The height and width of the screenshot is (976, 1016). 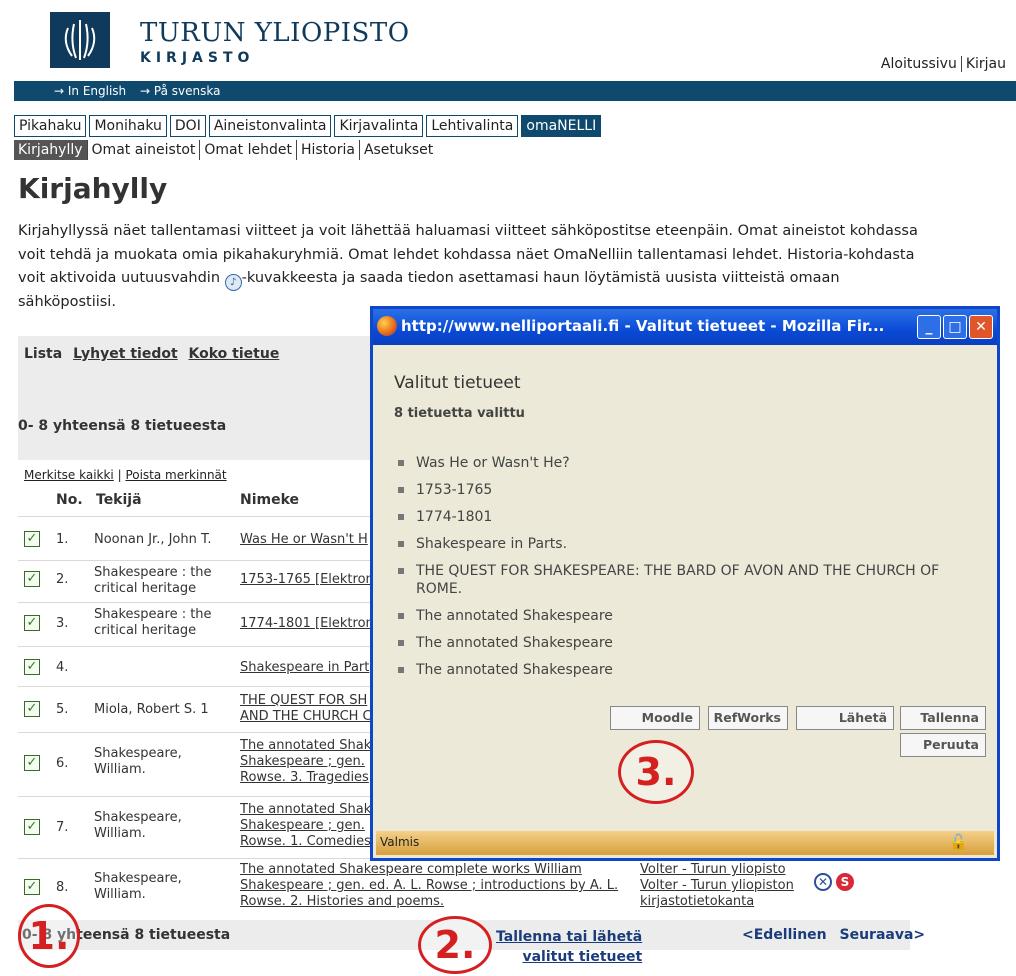 I want to click on university-name: TURUN YLIOPISTO, so click(x=275, y=33).